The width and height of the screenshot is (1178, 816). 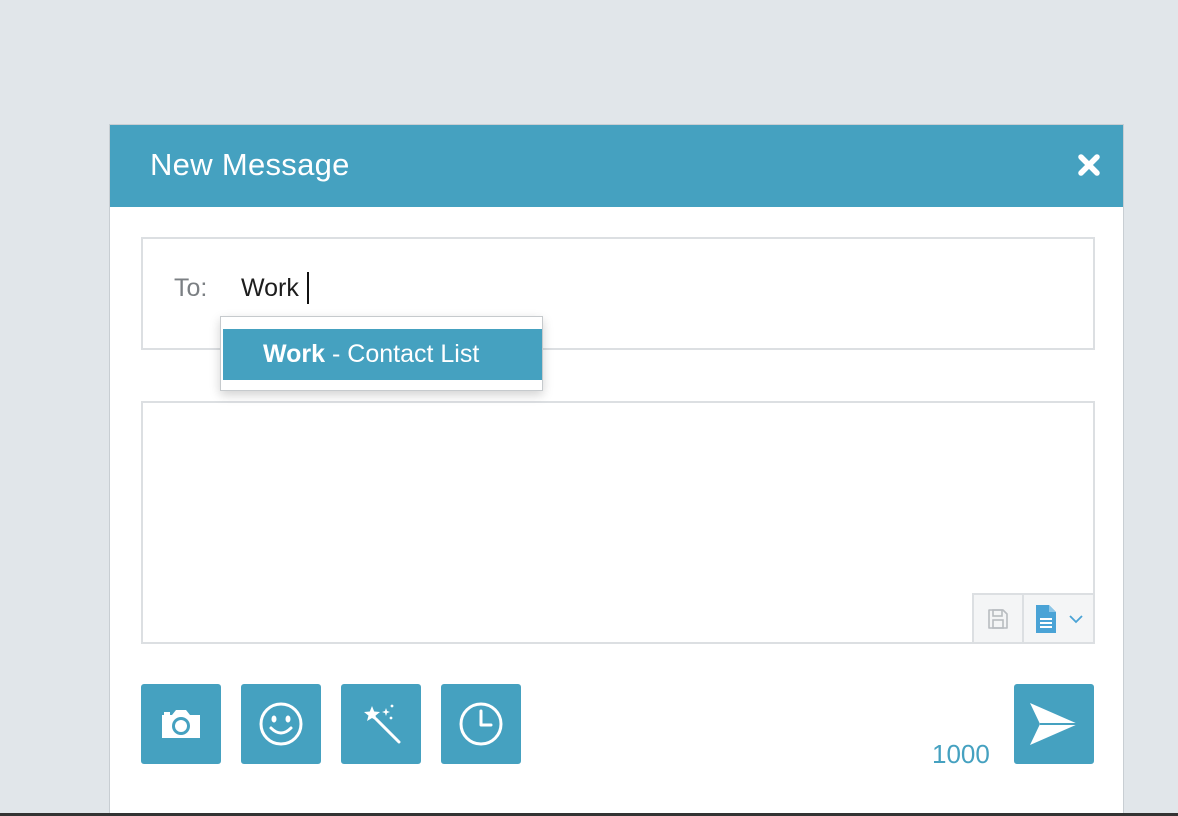 I want to click on send-icon, so click(x=1054, y=724).